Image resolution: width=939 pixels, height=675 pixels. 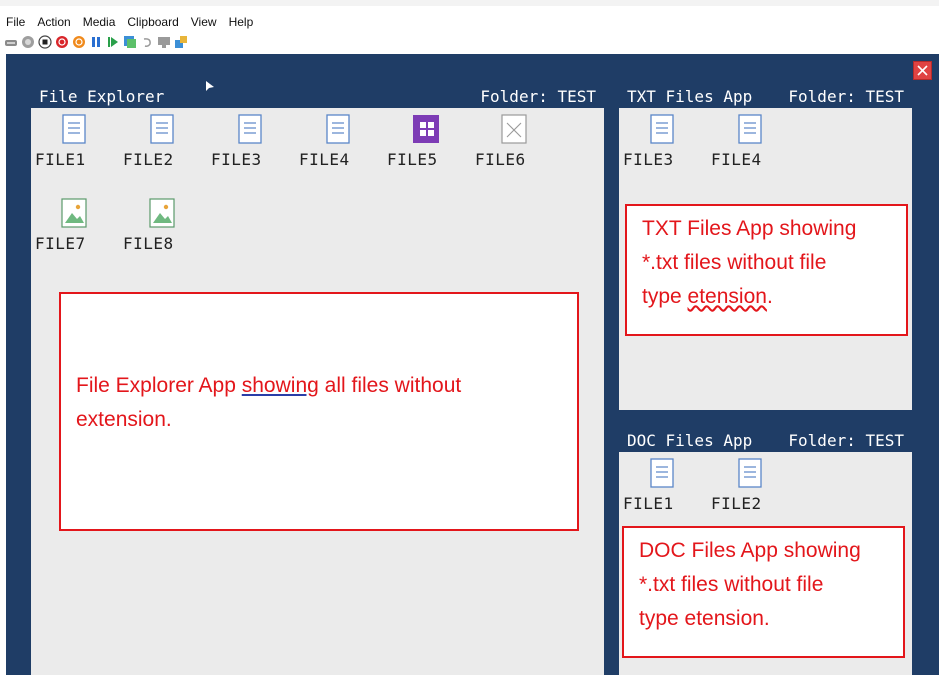 I want to click on shut-down-icon, so click(x=62, y=42).